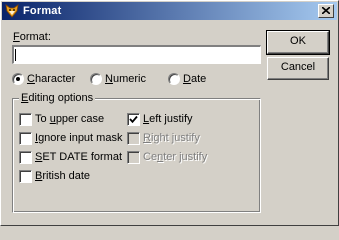  Describe the element at coordinates (298, 68) in the screenshot. I see `cancel-button: Cancel` at that location.